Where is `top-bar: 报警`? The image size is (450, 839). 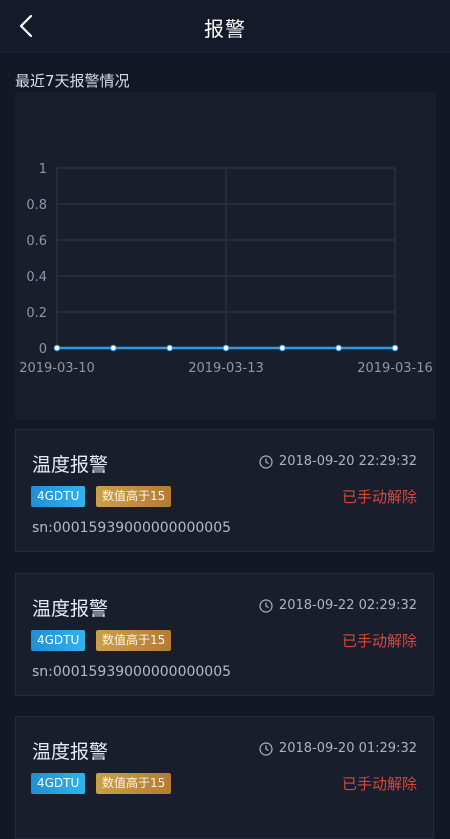 top-bar: 报警 is located at coordinates (225, 26).